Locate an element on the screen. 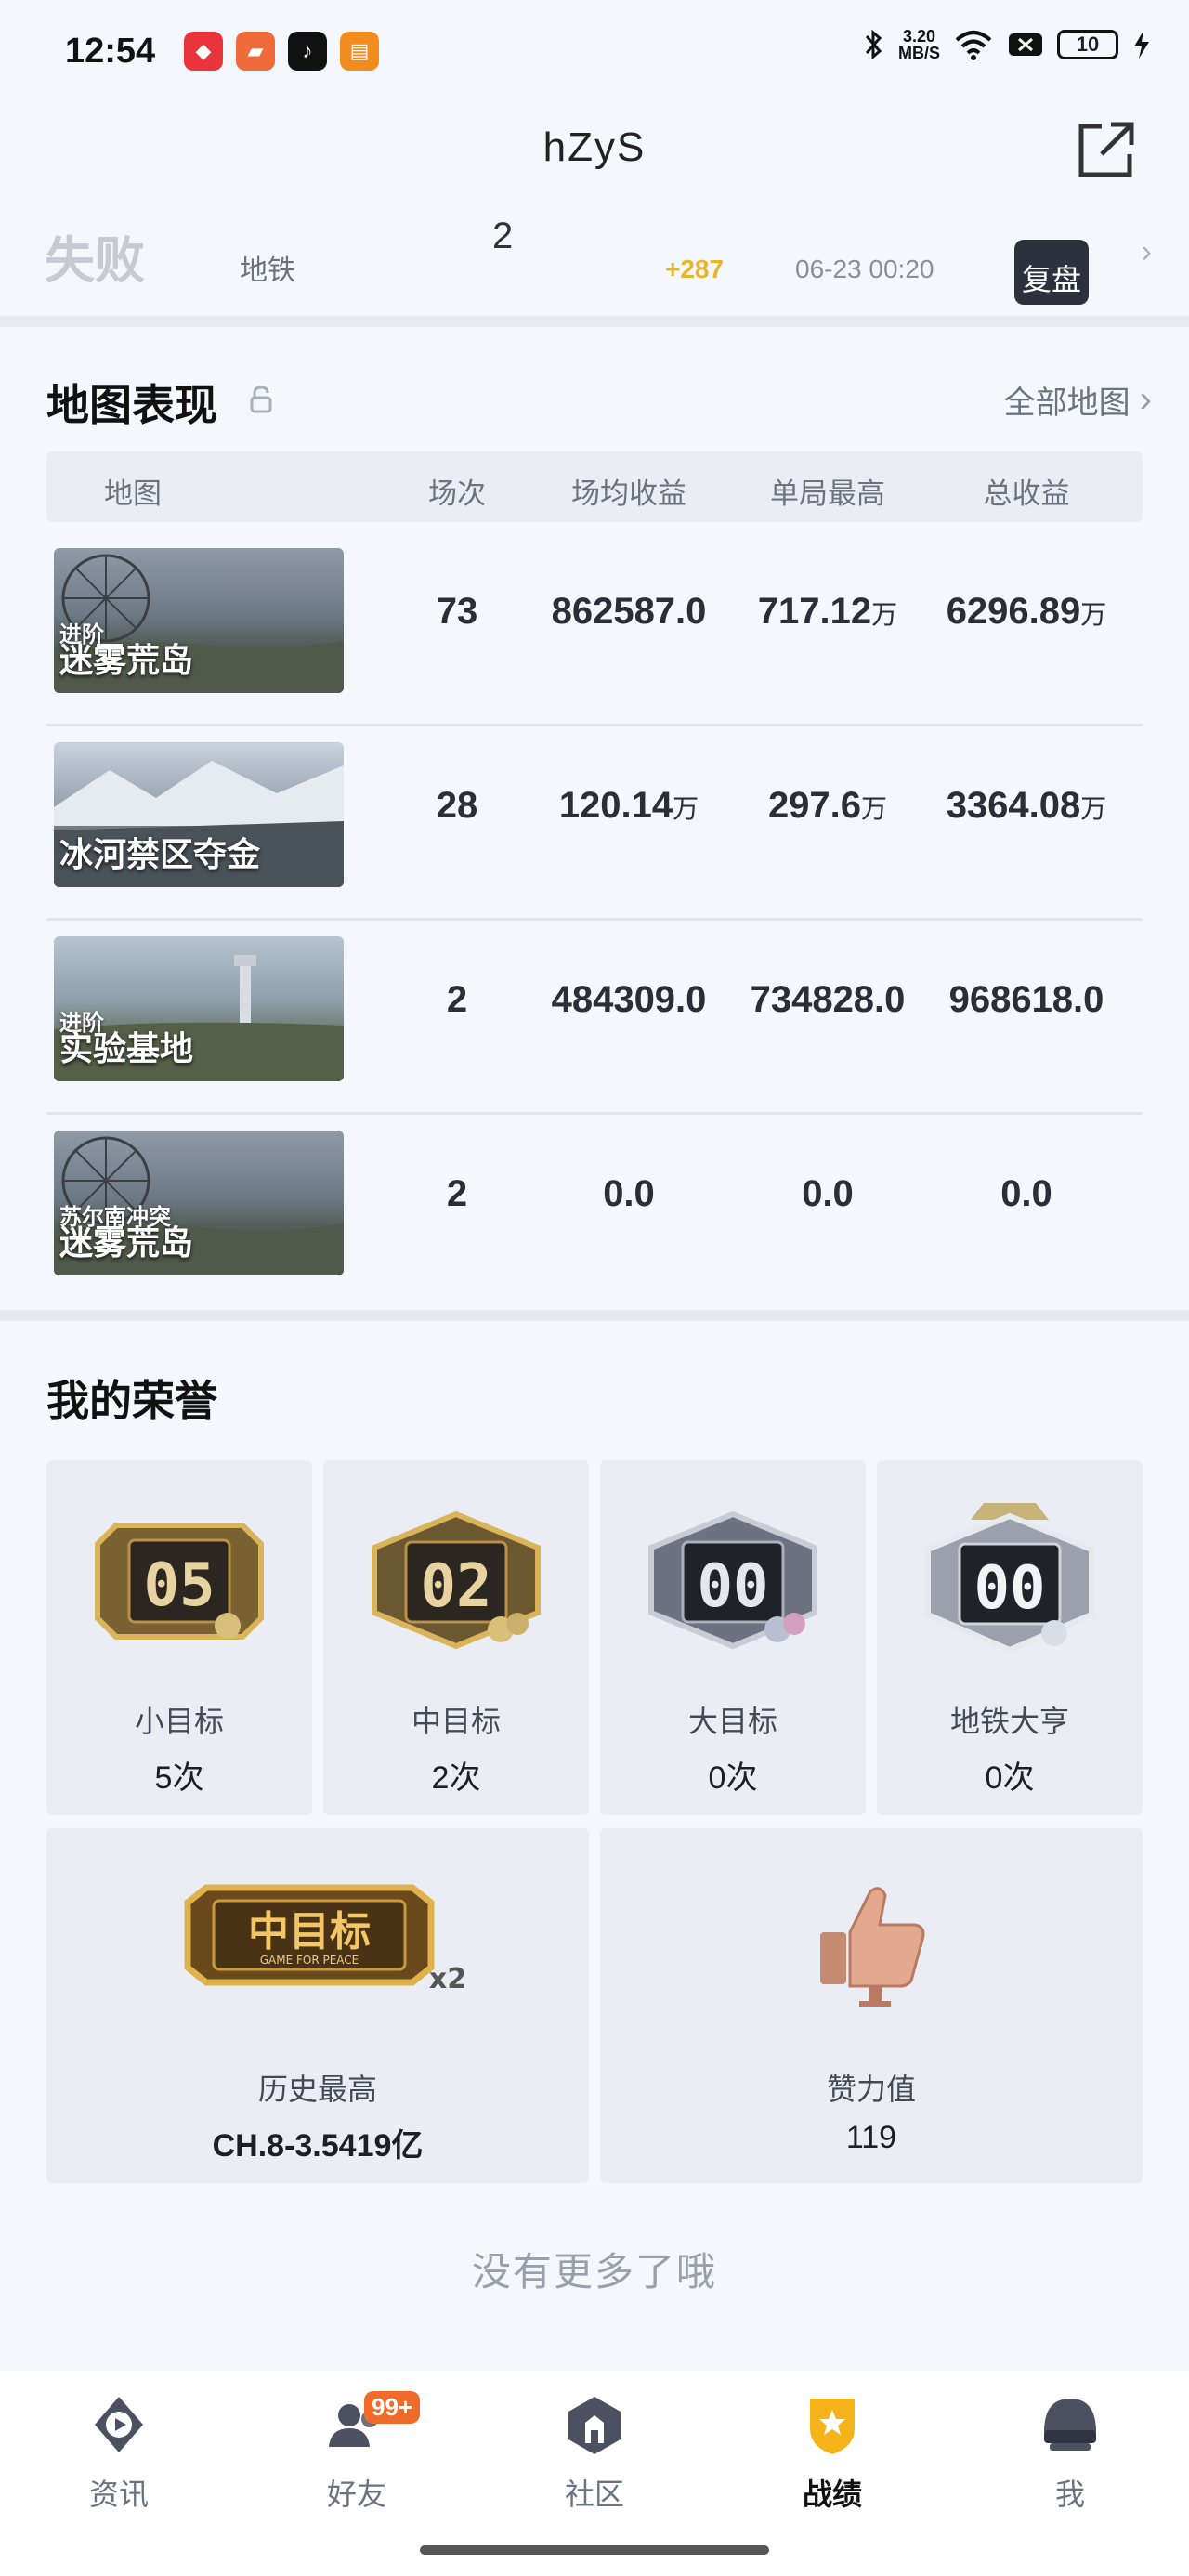 The height and width of the screenshot is (2576, 1189). honor-label: 赞力值 is located at coordinates (871, 2089).